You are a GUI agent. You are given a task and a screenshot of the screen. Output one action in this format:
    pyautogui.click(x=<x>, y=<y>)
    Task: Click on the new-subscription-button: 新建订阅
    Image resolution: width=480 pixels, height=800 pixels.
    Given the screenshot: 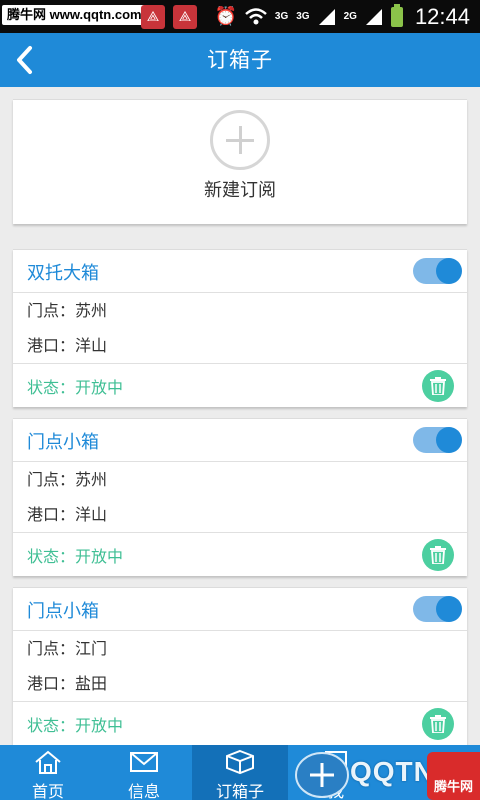 What is the action you would take?
    pyautogui.click(x=240, y=161)
    